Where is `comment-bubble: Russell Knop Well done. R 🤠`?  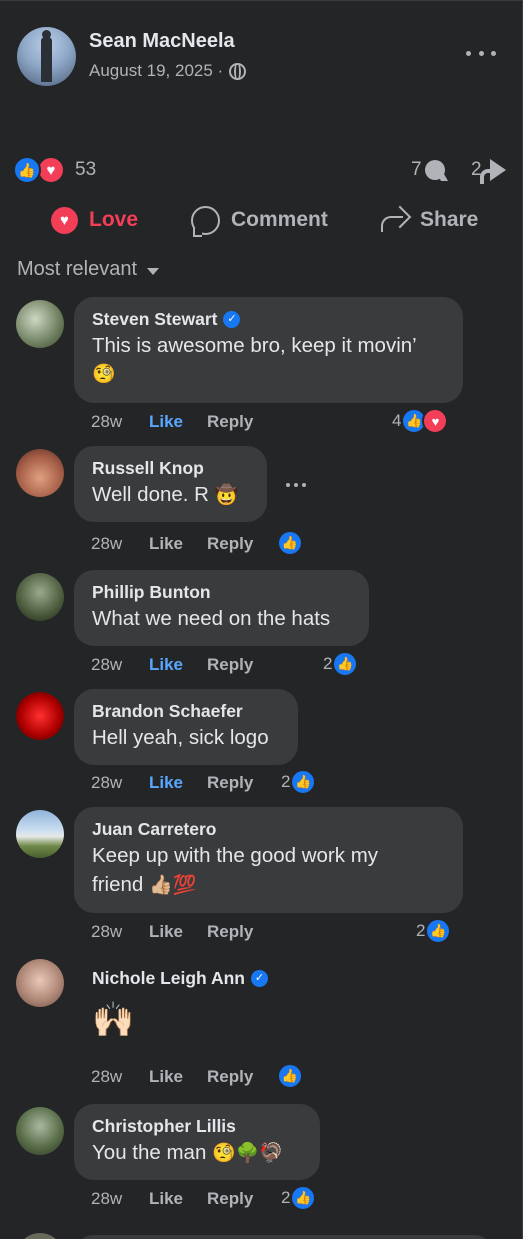 comment-bubble: Russell Knop Well done. R 🤠 is located at coordinates (170, 484).